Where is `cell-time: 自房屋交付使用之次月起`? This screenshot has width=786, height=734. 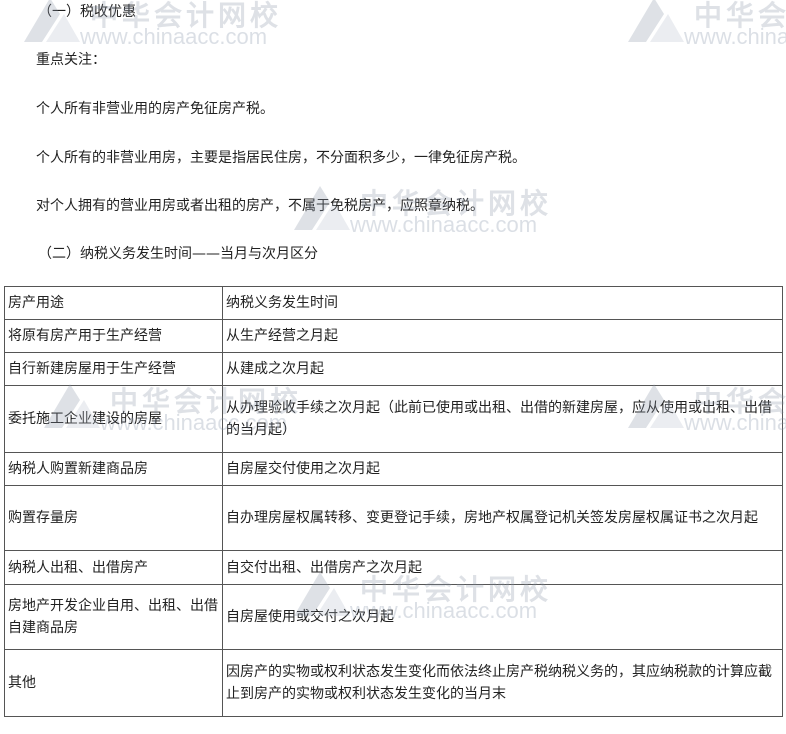 cell-time: 自房屋交付使用之次月起 is located at coordinates (502, 469).